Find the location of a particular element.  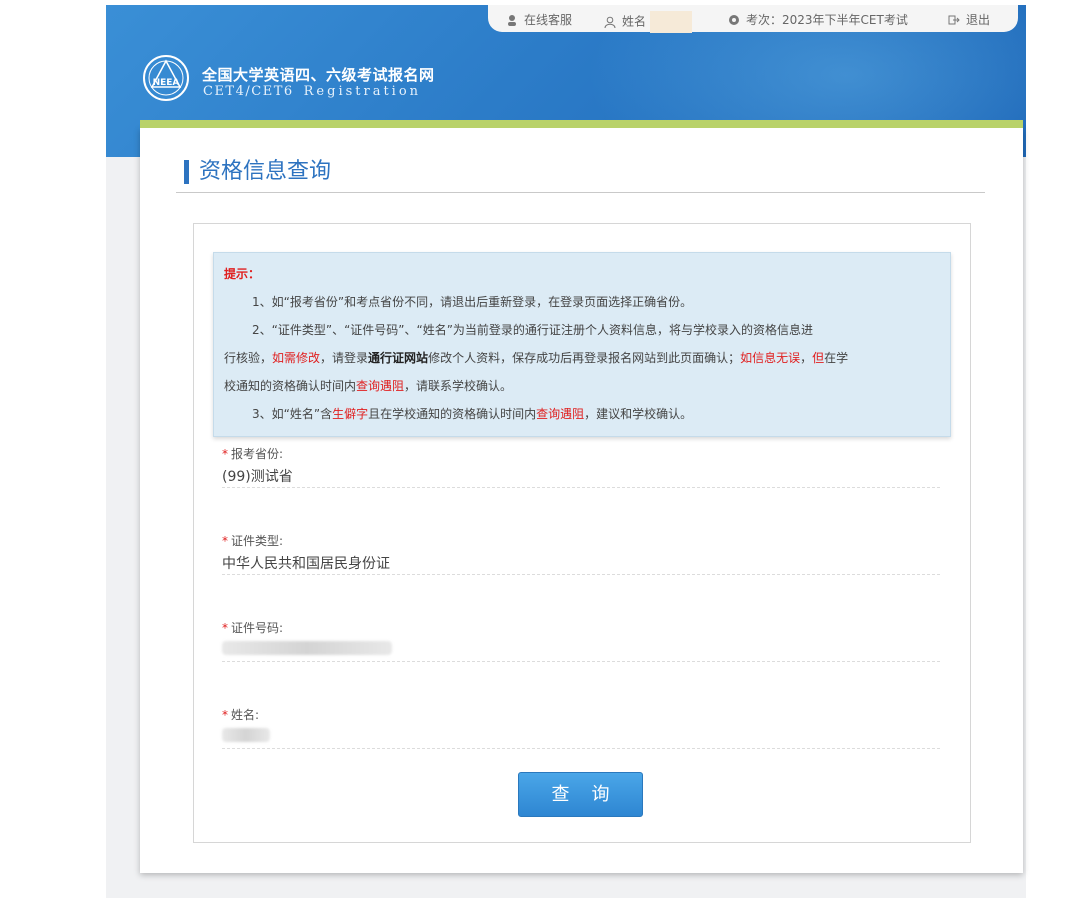

field-id-number: * 证件号码: is located at coordinates (581, 640).